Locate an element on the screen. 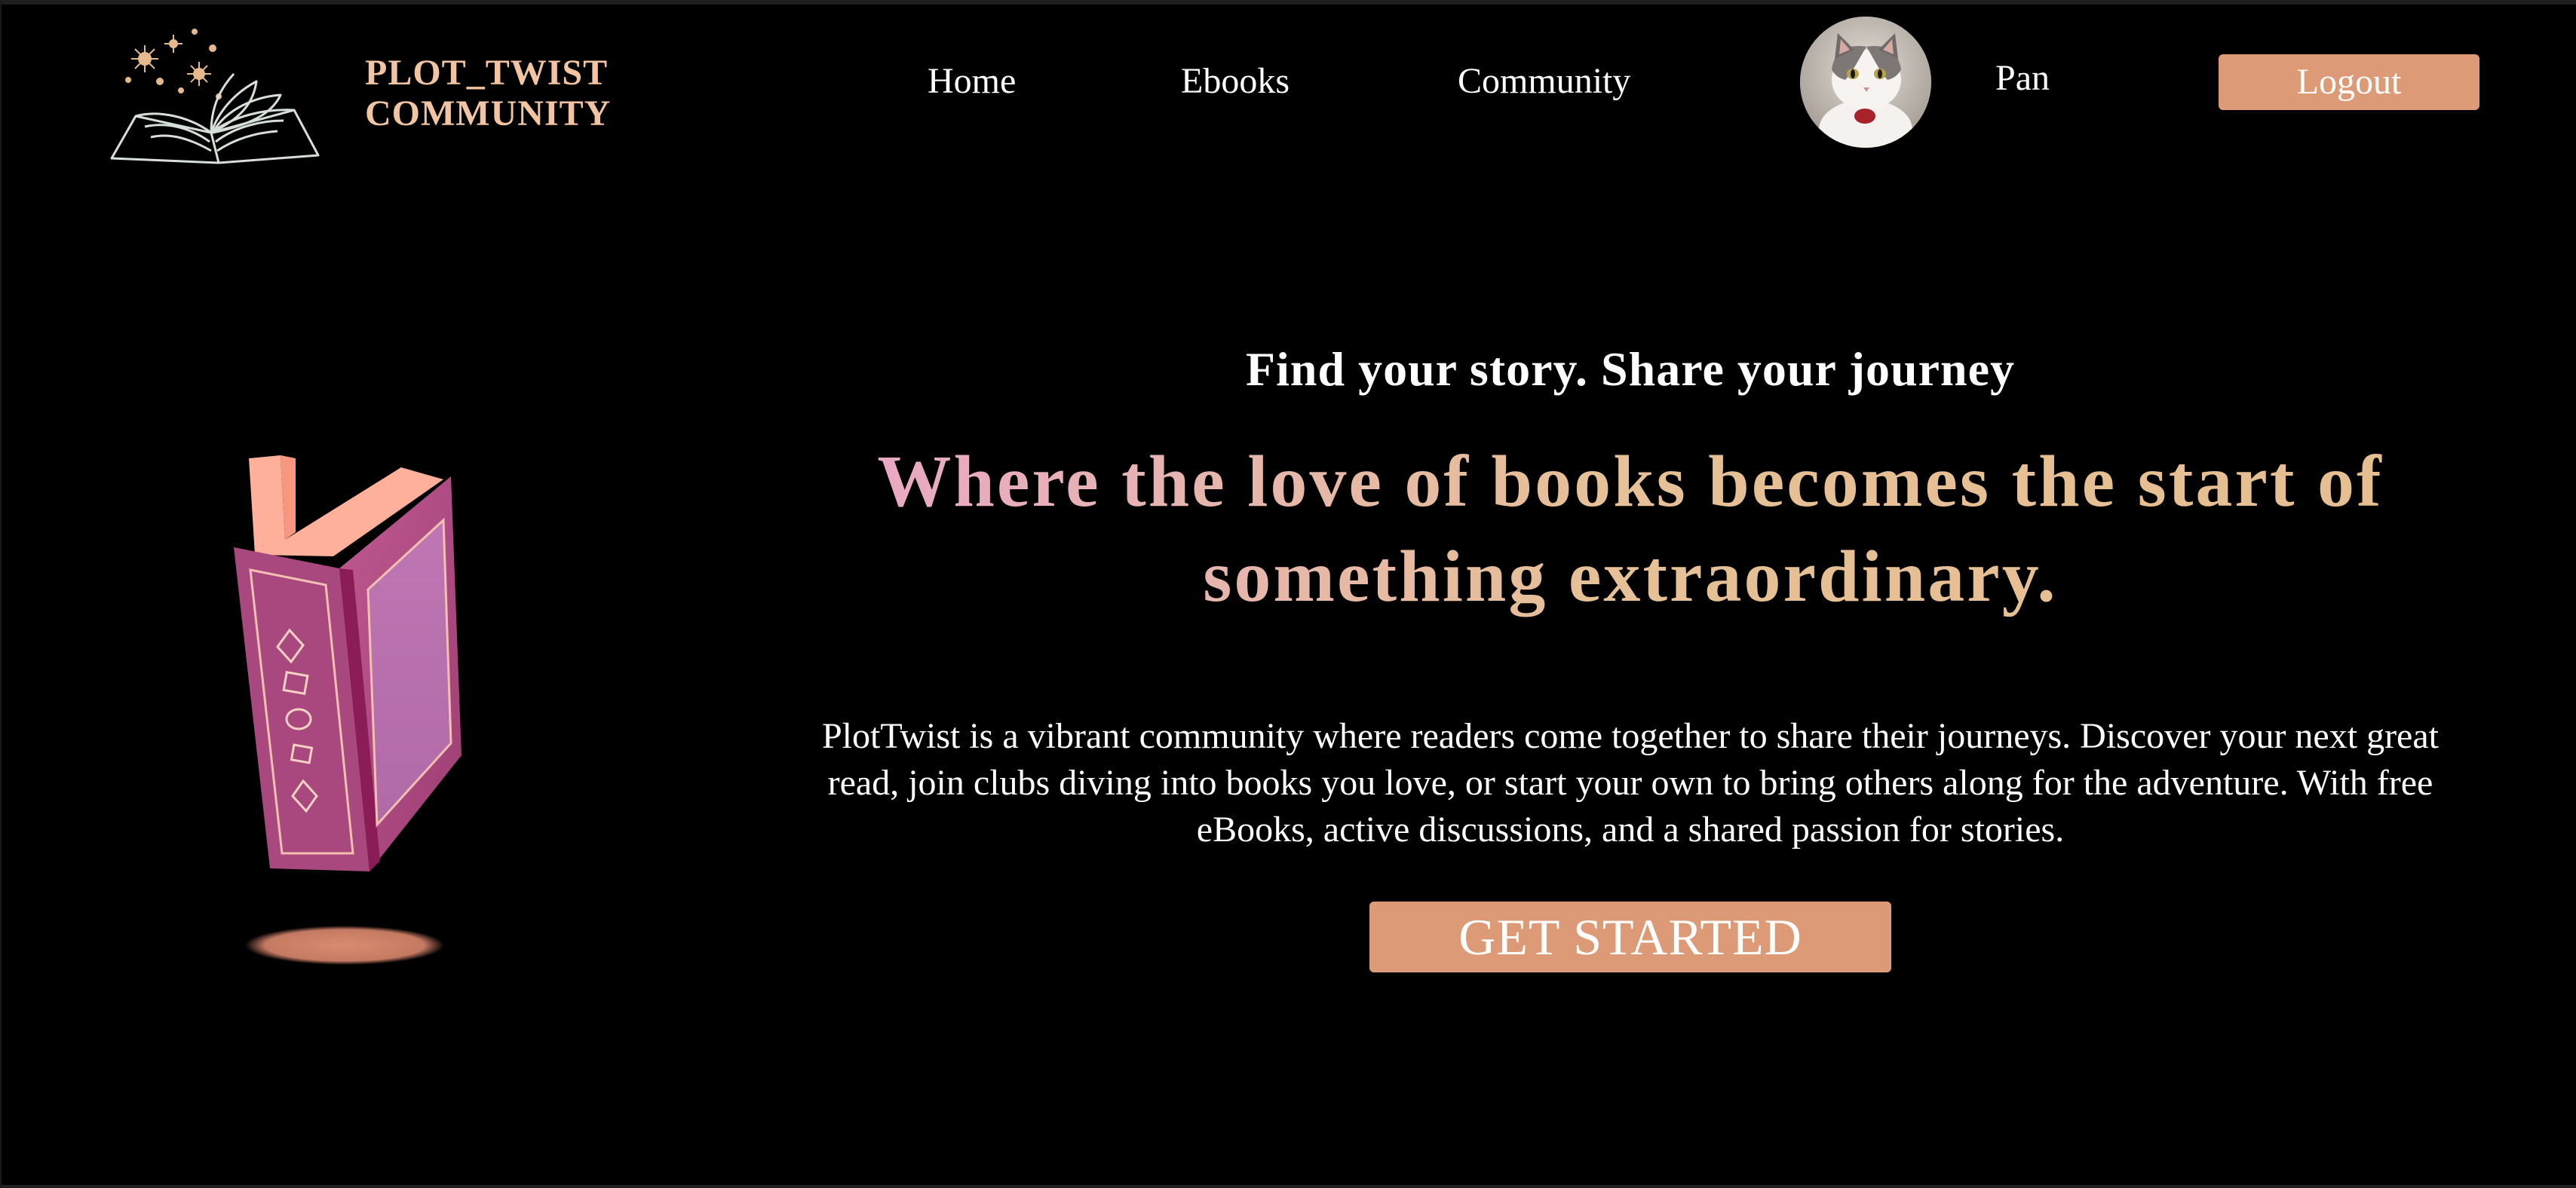  cat-avatar-icon is located at coordinates (1865, 82).